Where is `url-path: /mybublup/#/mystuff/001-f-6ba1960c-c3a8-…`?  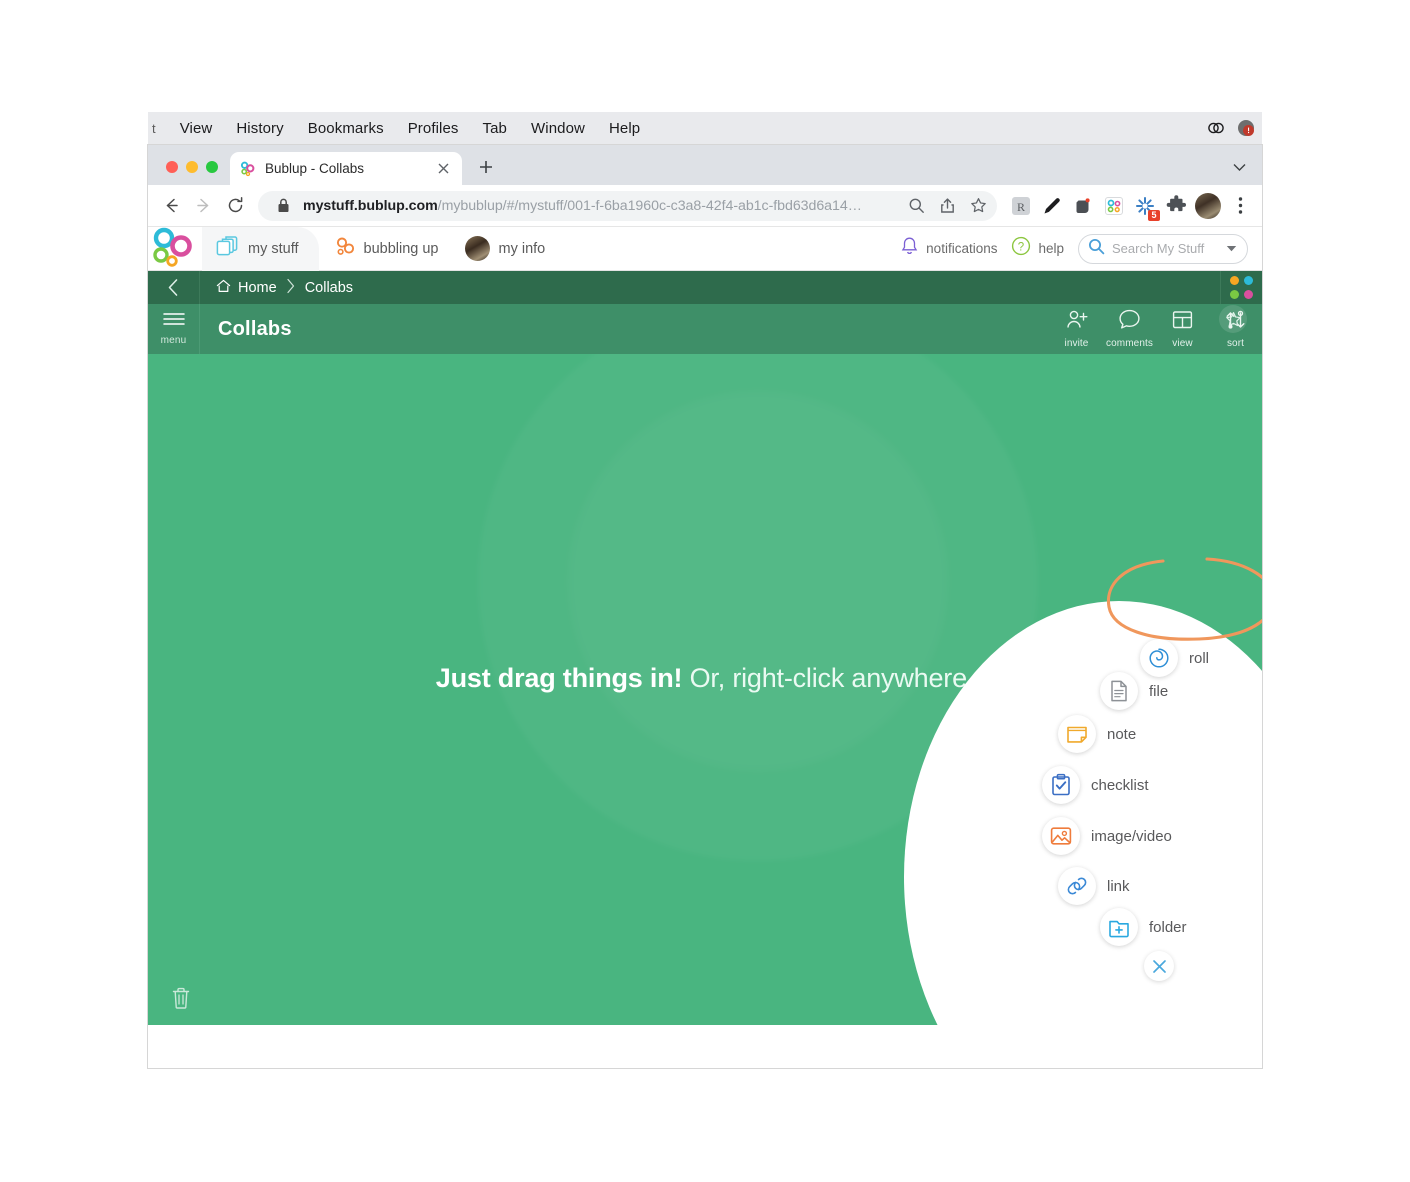 url-path: /mybublup/#/mystuff/001-f-6ba1960c-c3a8-… is located at coordinates (649, 205).